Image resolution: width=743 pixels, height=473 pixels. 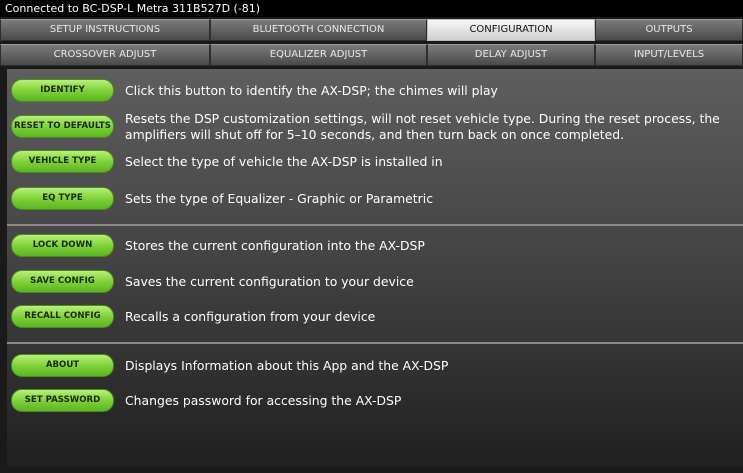 What do you see at coordinates (318, 55) in the screenshot?
I see `tab-equalizer-adjust: EQUALIZER ADJUST` at bounding box center [318, 55].